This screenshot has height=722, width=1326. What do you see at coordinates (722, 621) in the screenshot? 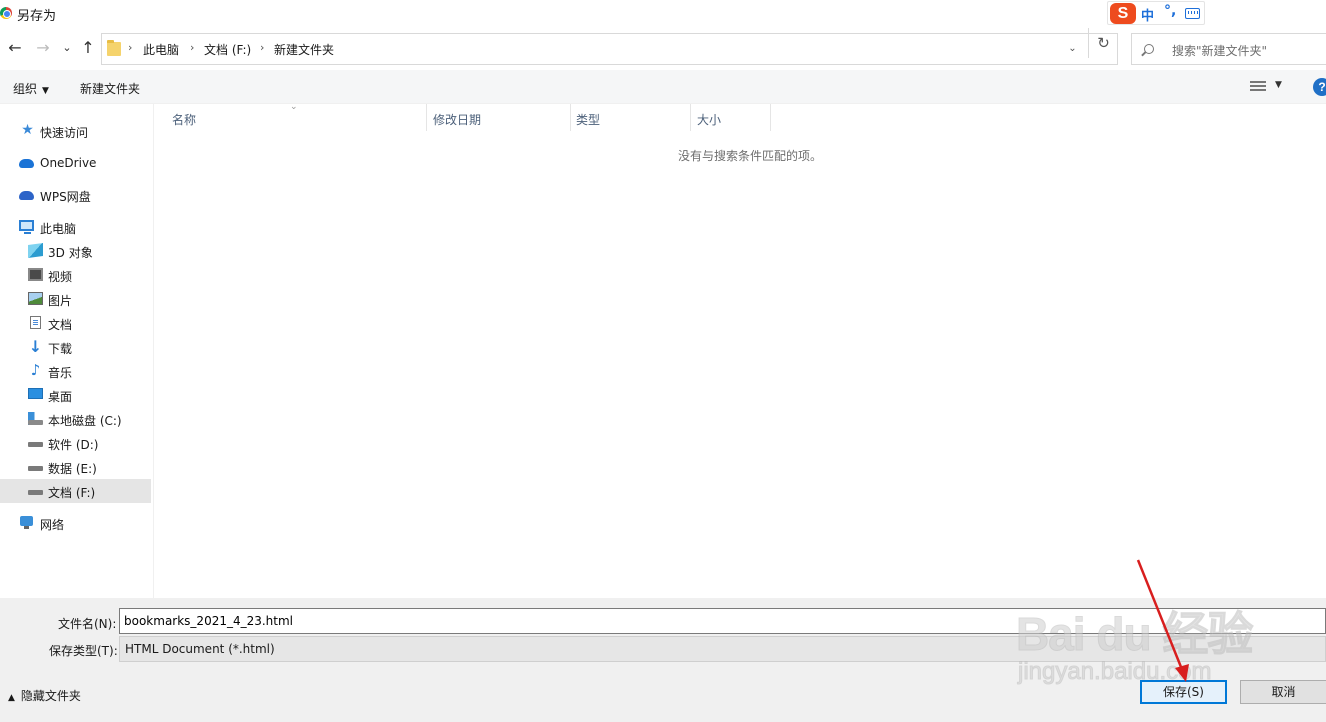
I see `filename-input` at bounding box center [722, 621].